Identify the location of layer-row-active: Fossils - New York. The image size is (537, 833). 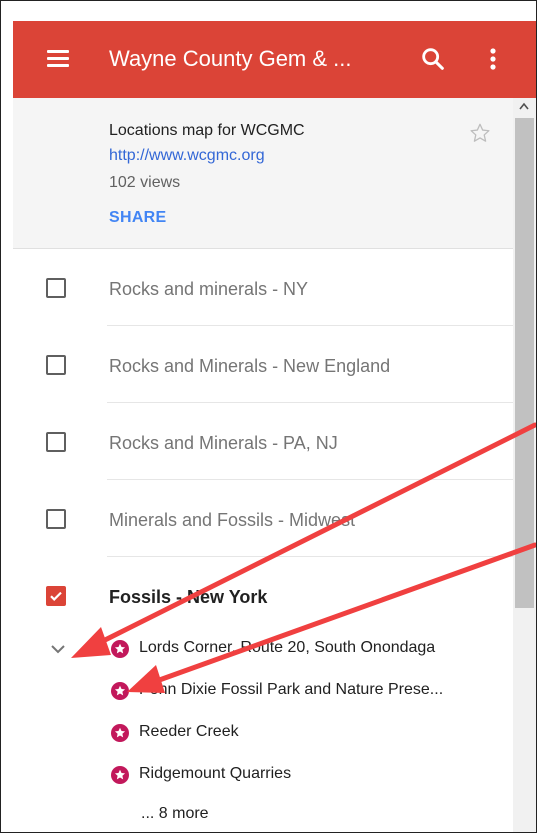
(263, 595).